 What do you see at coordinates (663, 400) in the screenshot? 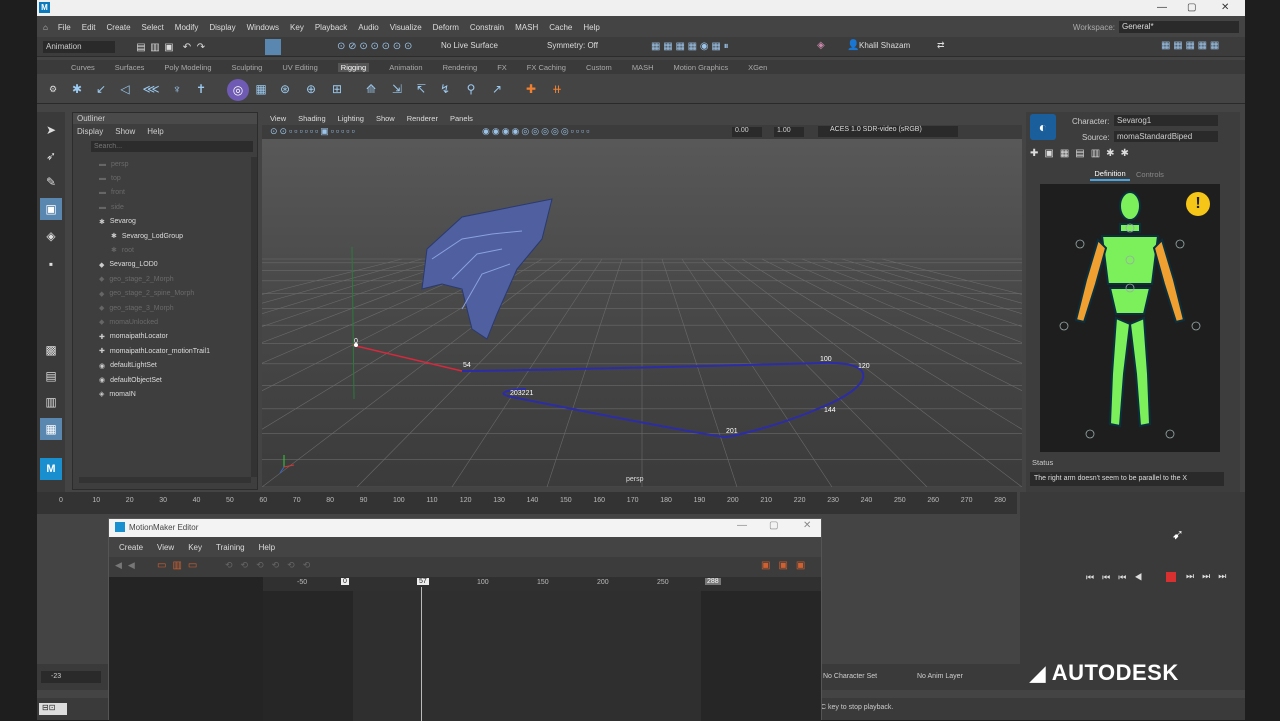
I see `motion-trail-path` at bounding box center [663, 400].